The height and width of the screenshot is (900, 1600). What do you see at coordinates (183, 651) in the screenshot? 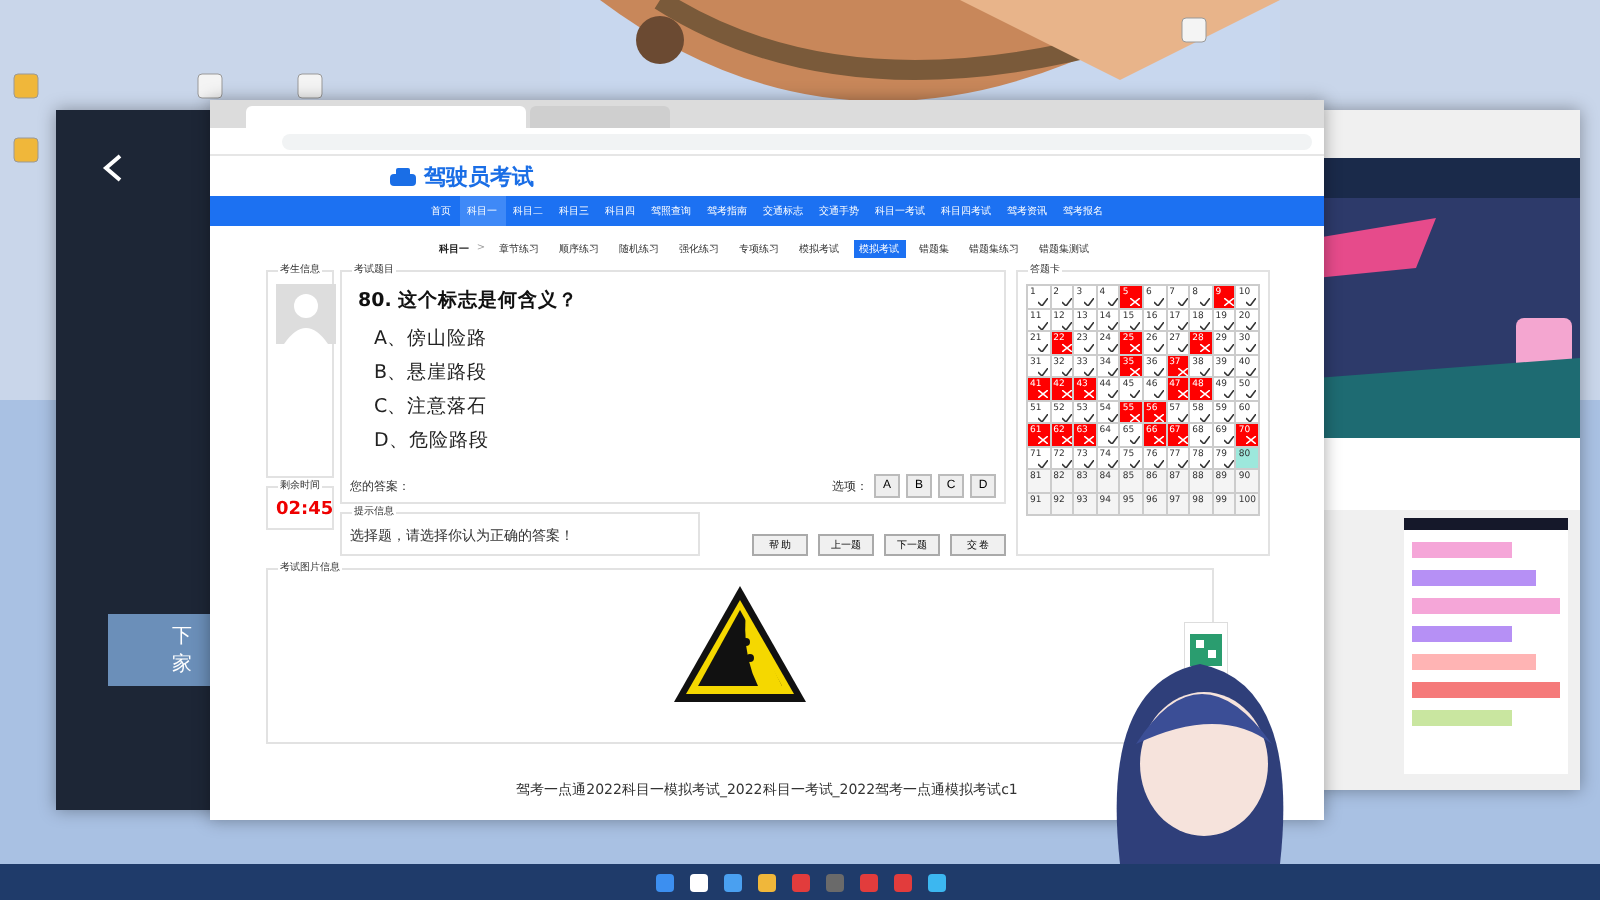
I see `card-title: 下家` at bounding box center [183, 651].